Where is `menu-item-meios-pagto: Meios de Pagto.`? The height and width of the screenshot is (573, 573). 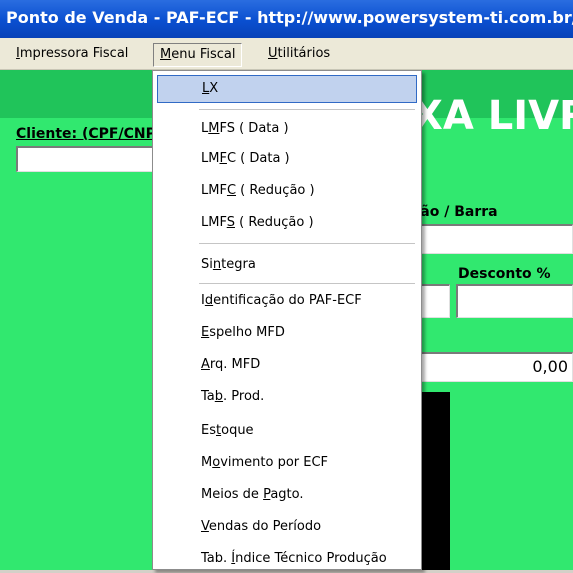
menu-item-meios-pagto: Meios de Pagto. is located at coordinates (287, 495).